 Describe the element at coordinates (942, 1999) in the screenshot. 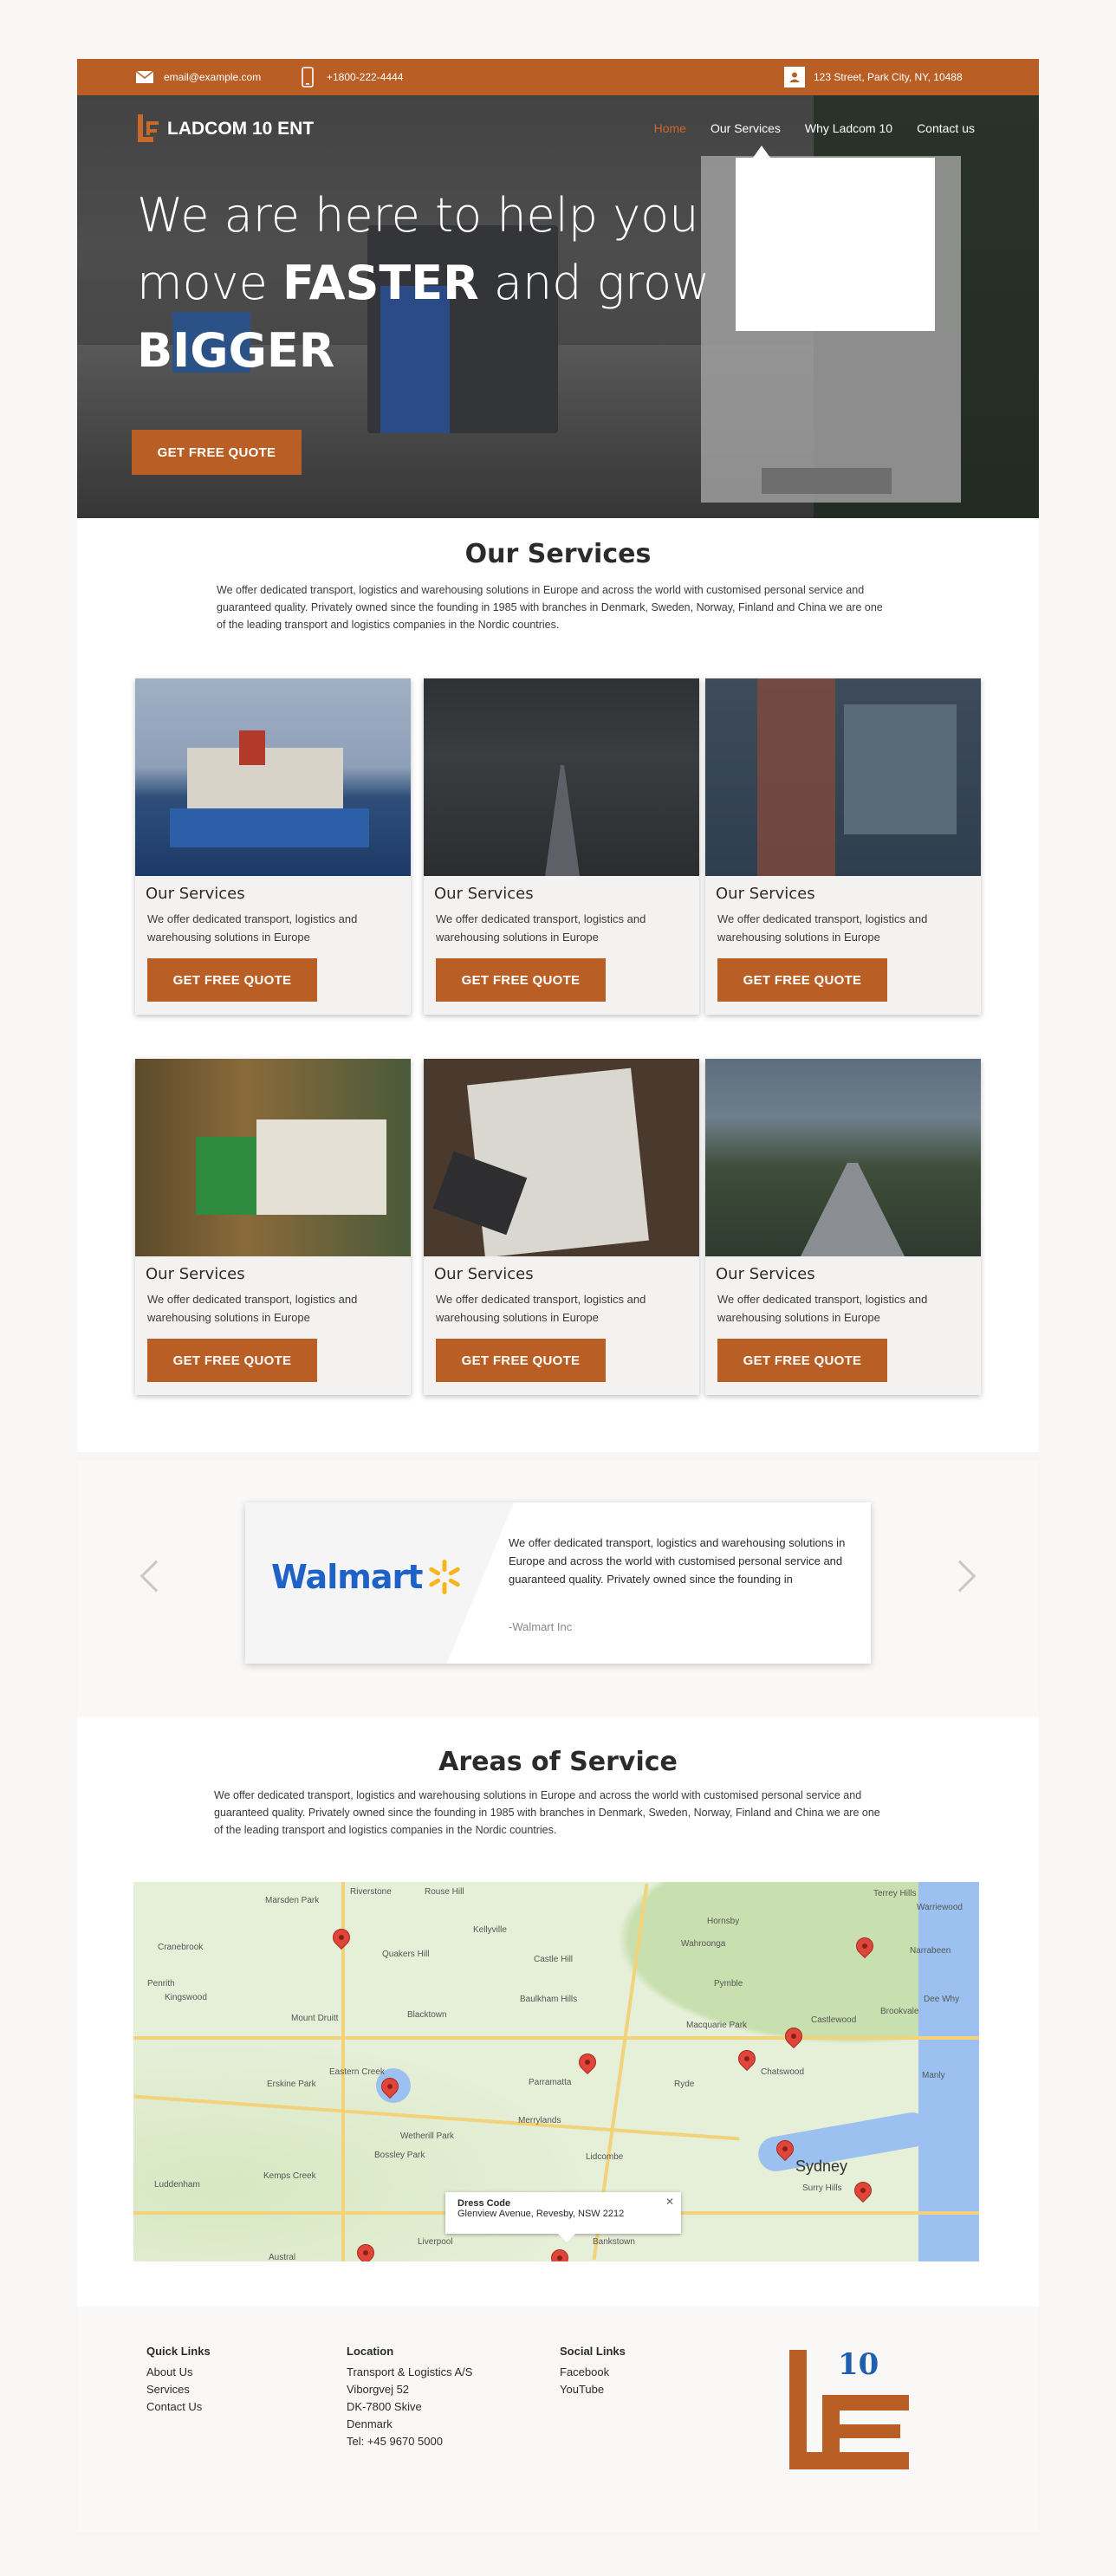

I see `map-label: Dee Why` at that location.